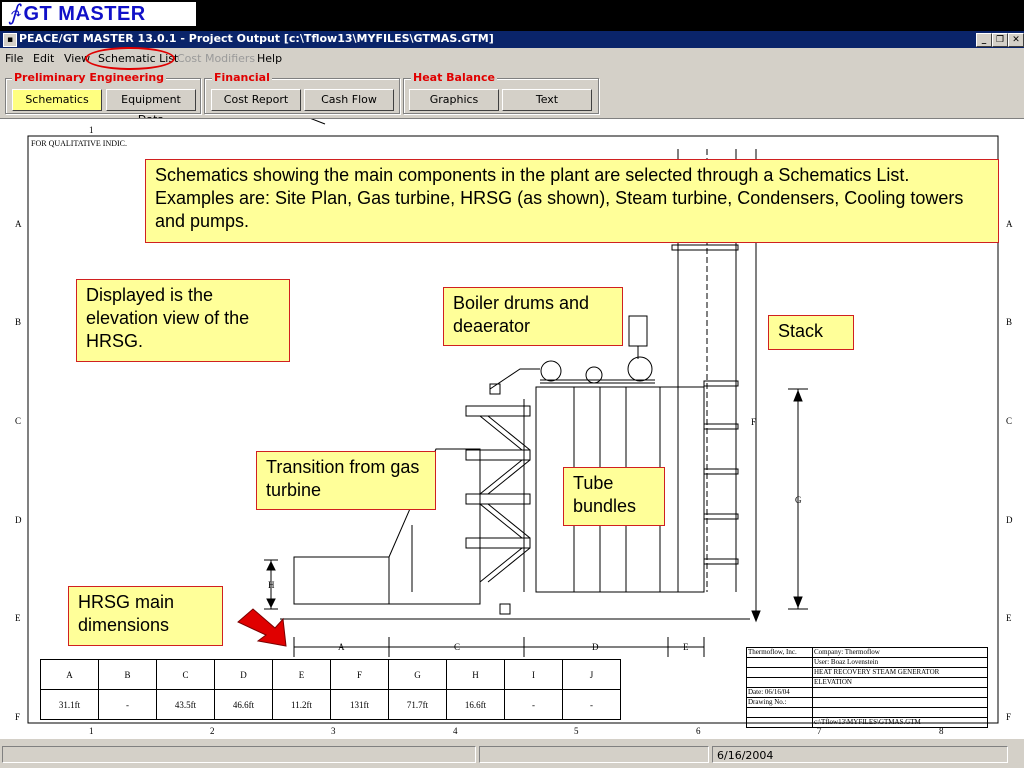 The image size is (1024, 768). Describe the element at coordinates (1009, 717) in the screenshot. I see `row-tick-right: F` at that location.